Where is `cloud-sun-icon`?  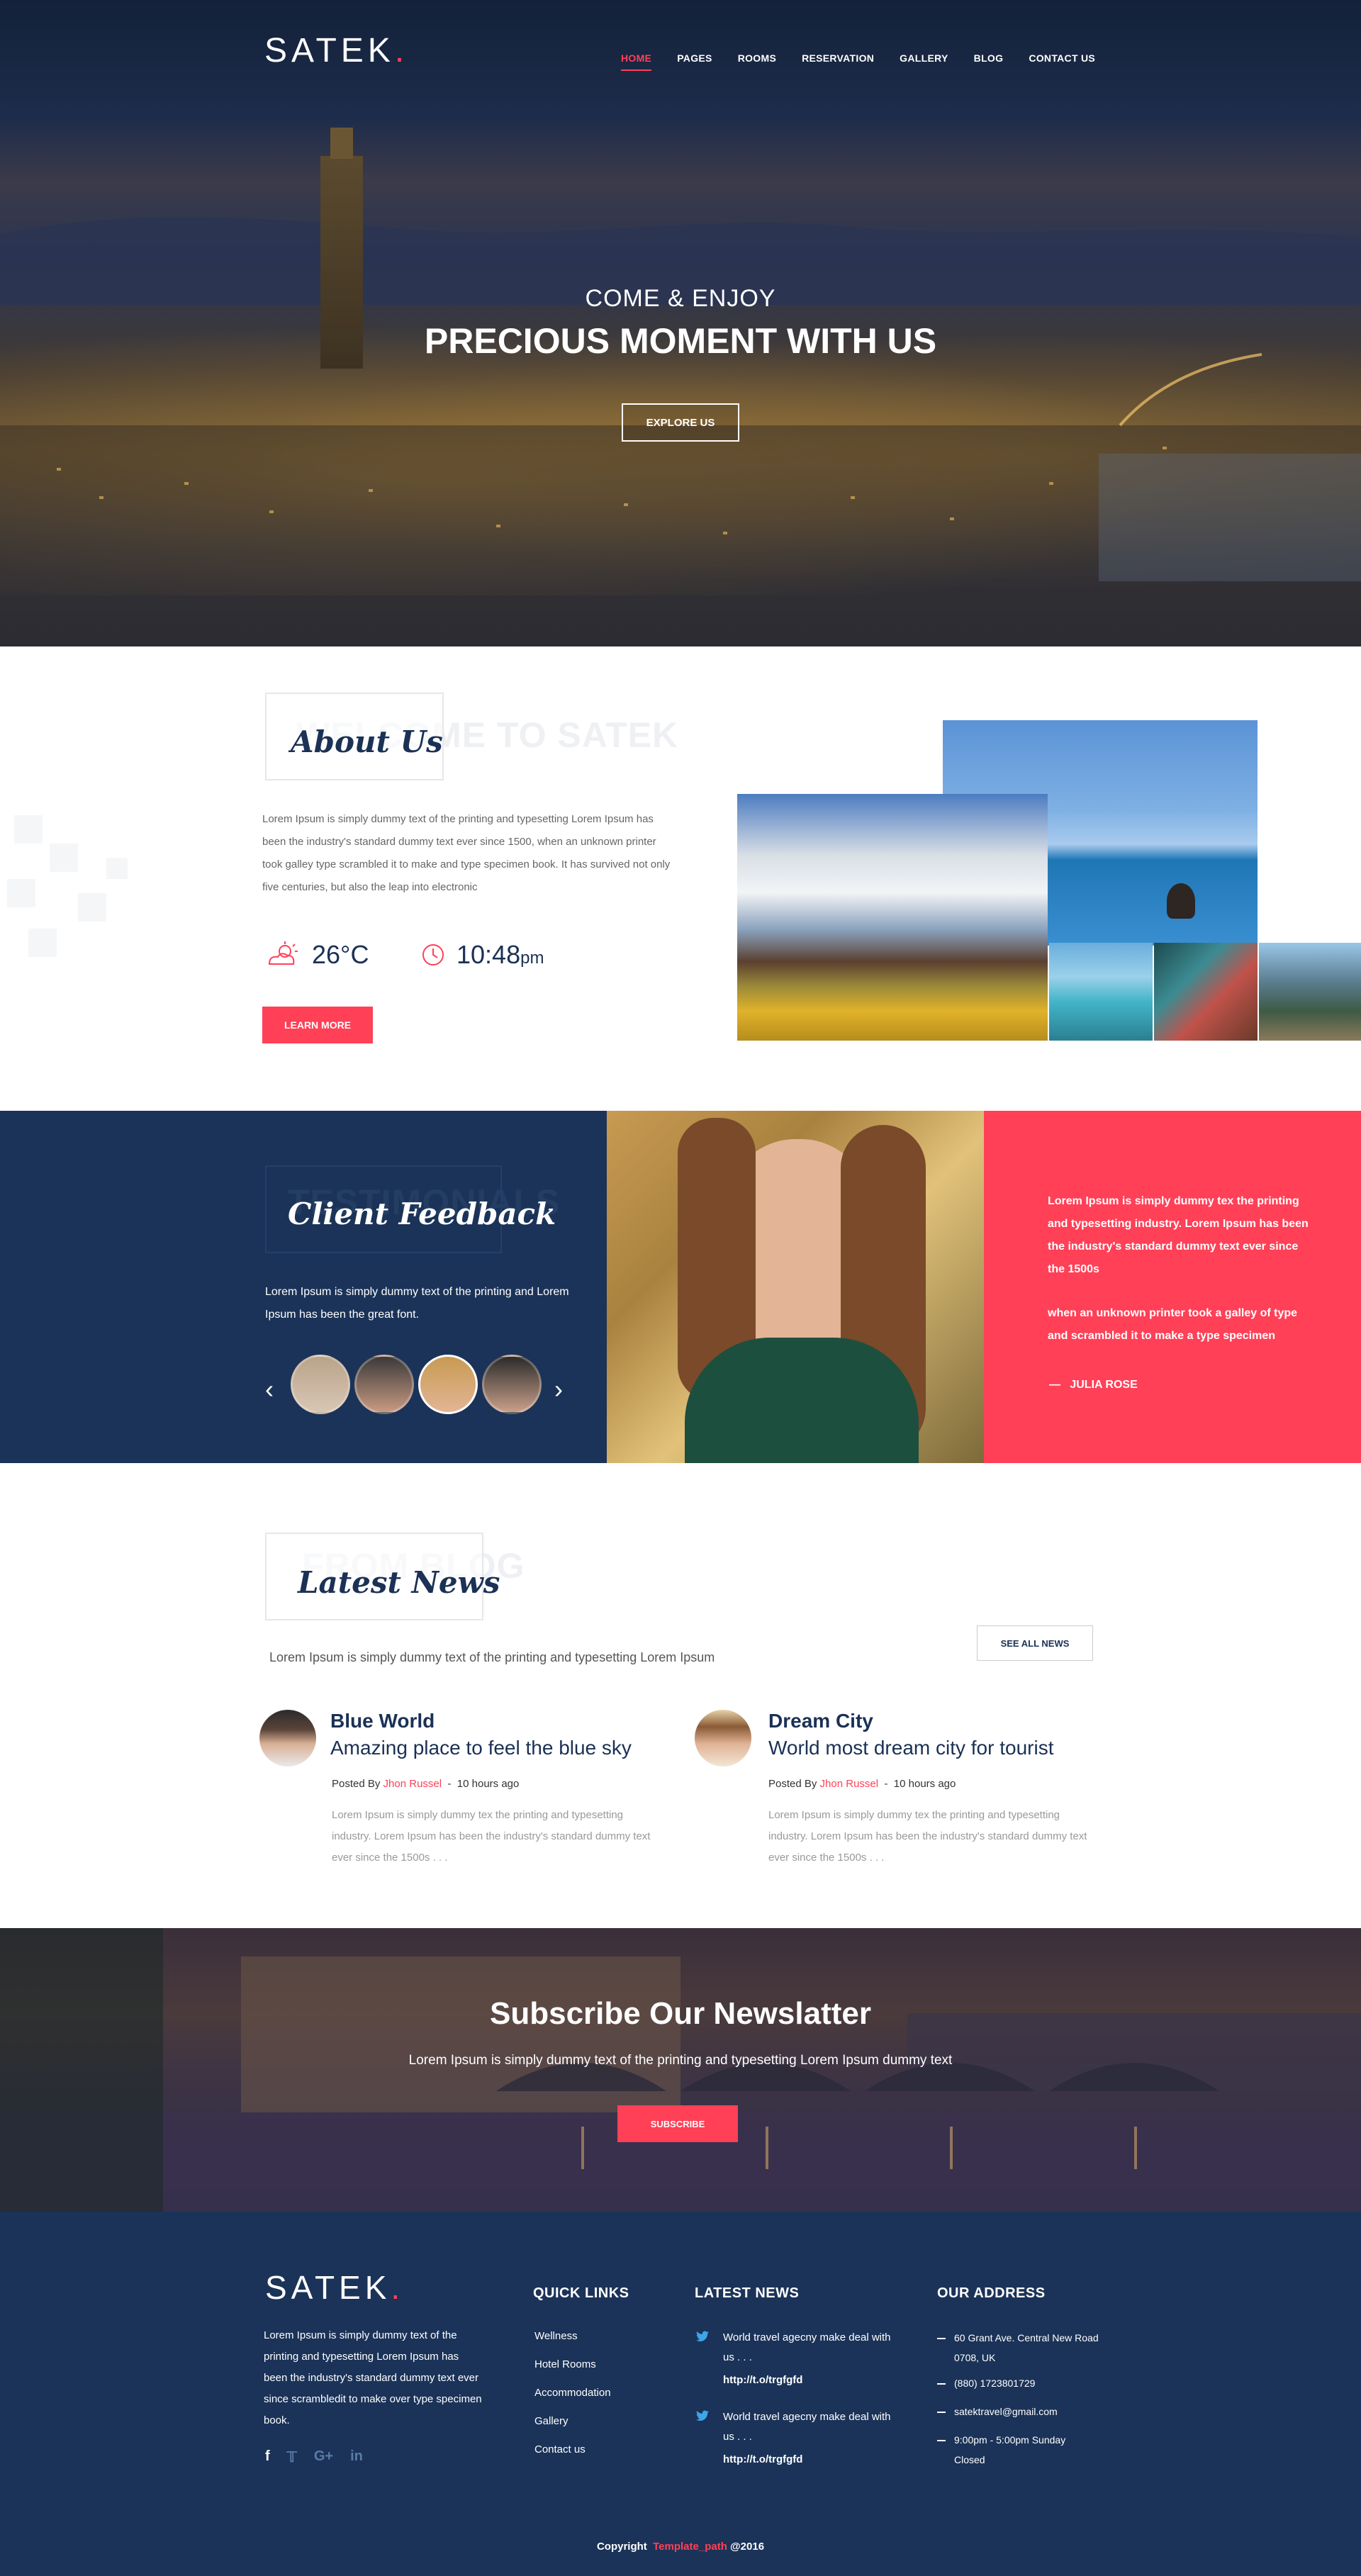 cloud-sun-icon is located at coordinates (283, 953).